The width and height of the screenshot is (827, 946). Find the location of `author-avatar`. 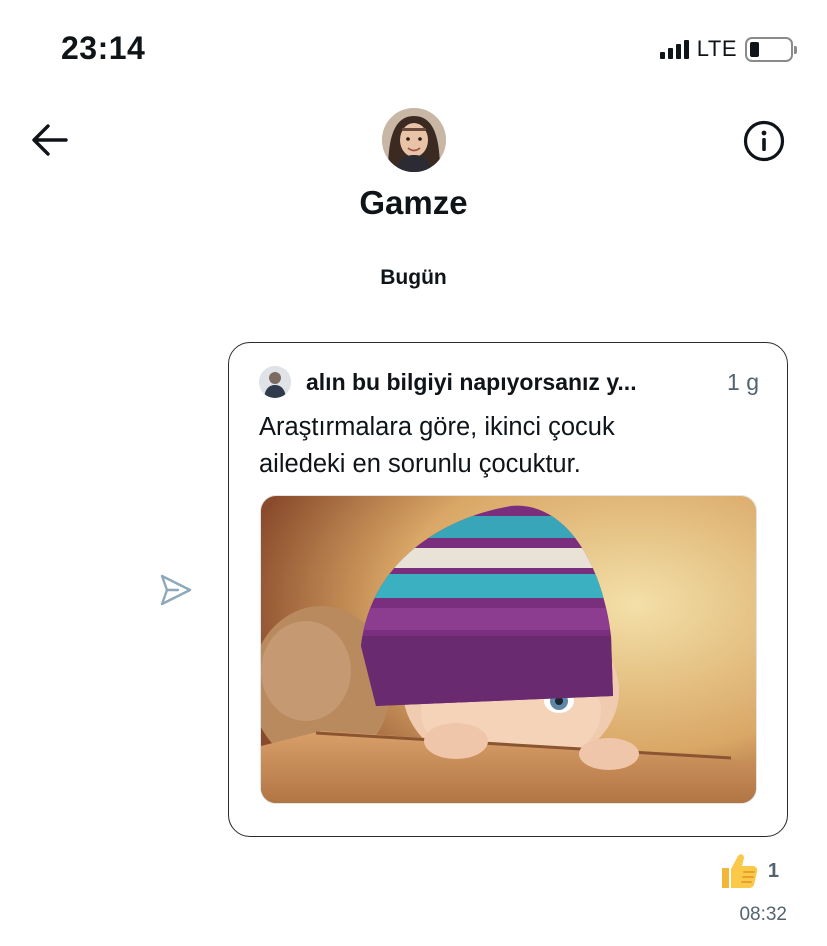

author-avatar is located at coordinates (275, 382).